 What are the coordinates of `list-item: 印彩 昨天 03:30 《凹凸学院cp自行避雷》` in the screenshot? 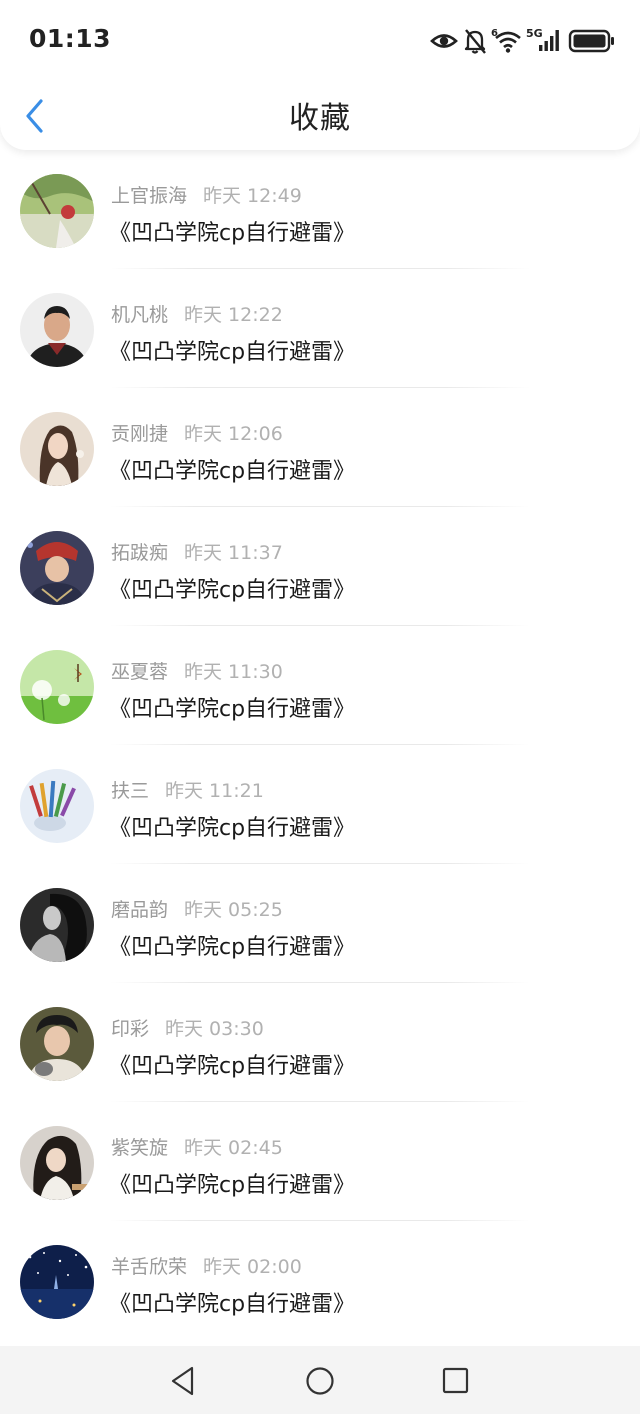 It's located at (320, 1042).